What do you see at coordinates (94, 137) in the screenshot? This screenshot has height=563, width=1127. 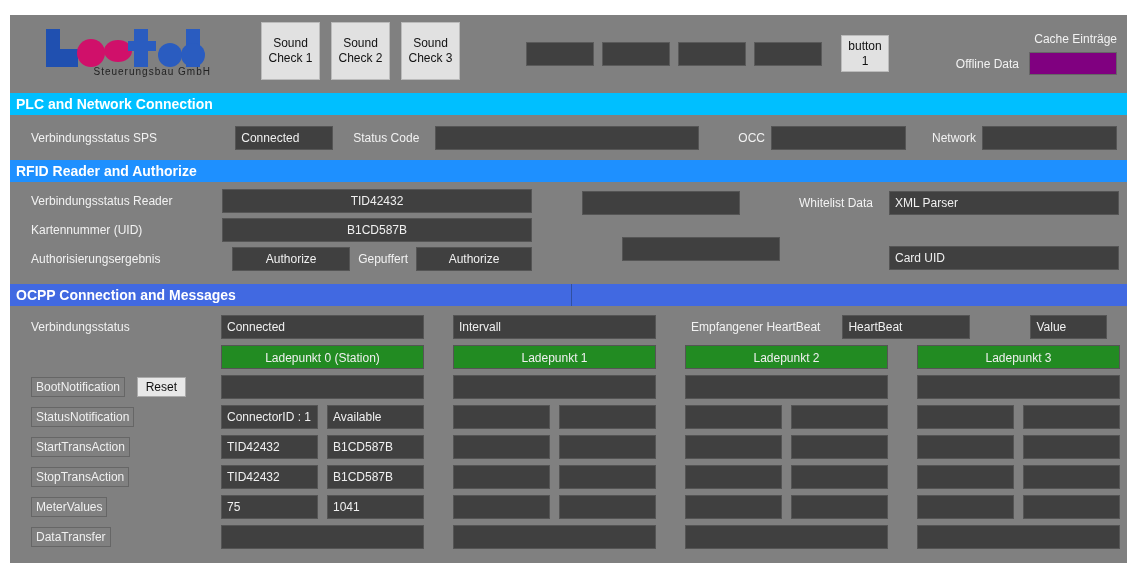 I see `field-label: Verbindungsstatus SPS` at bounding box center [94, 137].